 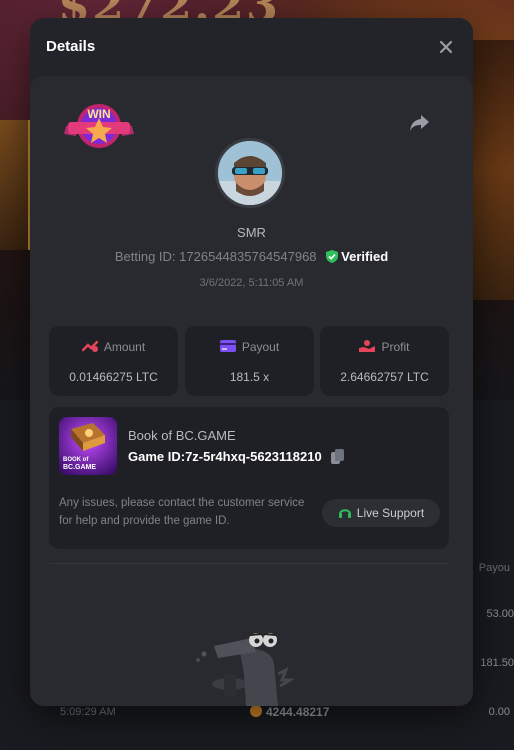 What do you see at coordinates (338, 456) in the screenshot?
I see `copy-icon` at bounding box center [338, 456].